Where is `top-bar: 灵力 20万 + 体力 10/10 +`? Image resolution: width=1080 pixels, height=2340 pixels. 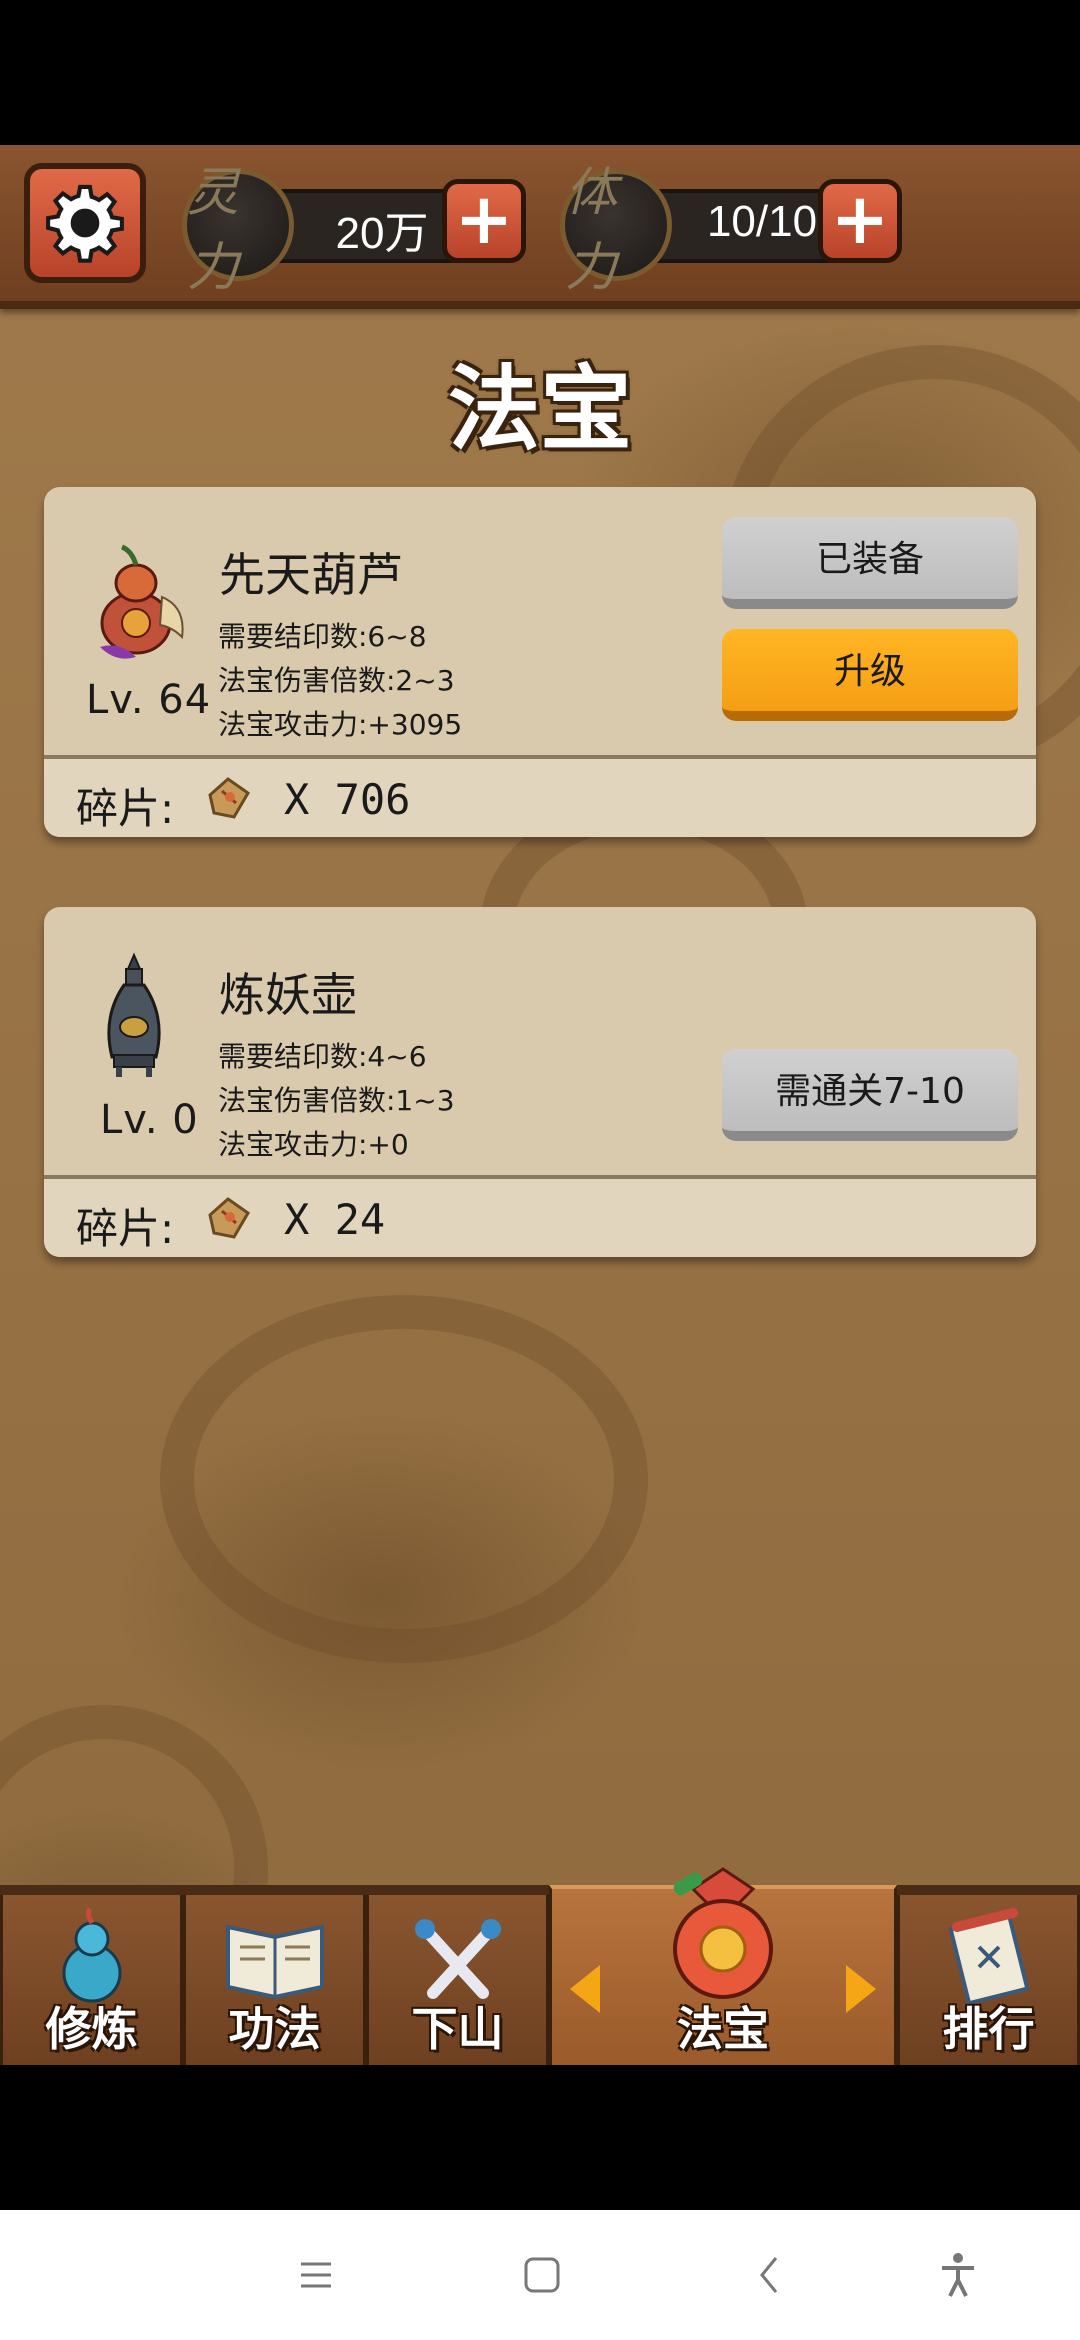 top-bar: 灵力 20万 + 体力 10/10 + is located at coordinates (540, 227).